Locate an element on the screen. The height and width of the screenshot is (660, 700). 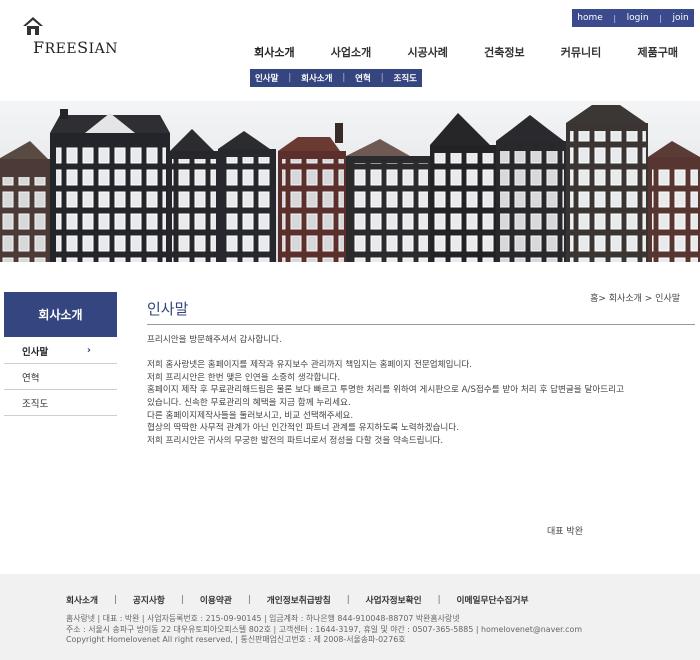
breadcrumb: 홈> 회사소개 > 인사말 is located at coordinates (635, 299).